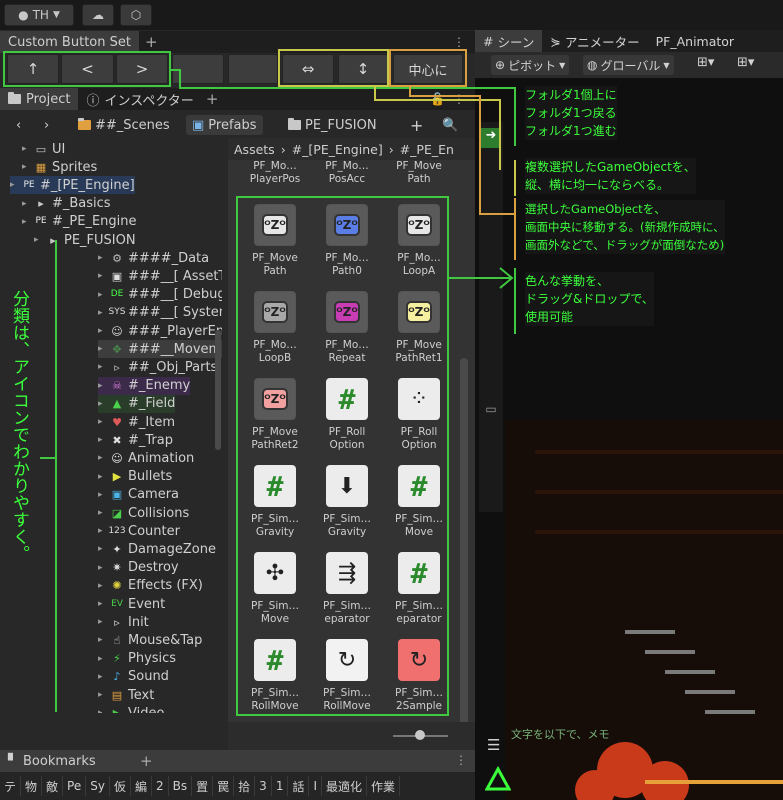 This screenshot has height=800, width=783. What do you see at coordinates (530, 65) in the screenshot?
I see `pivot-dropdown: ⊕ ピボット ▼` at bounding box center [530, 65].